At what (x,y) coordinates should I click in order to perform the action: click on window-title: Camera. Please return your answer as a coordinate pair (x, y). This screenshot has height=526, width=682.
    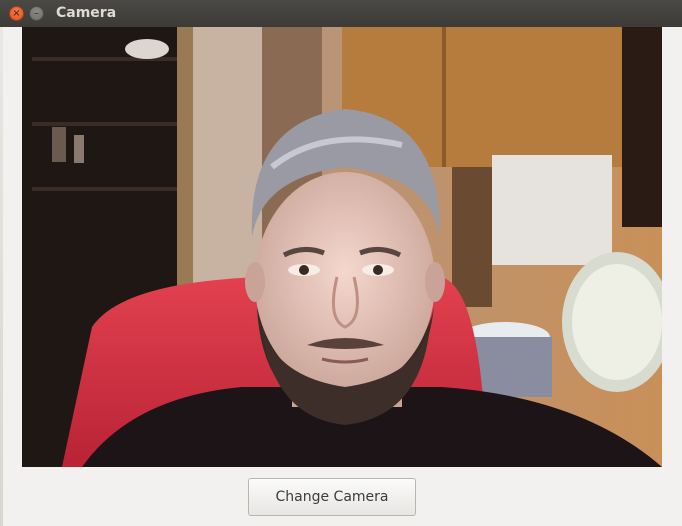
    Looking at the image, I should click on (86, 13).